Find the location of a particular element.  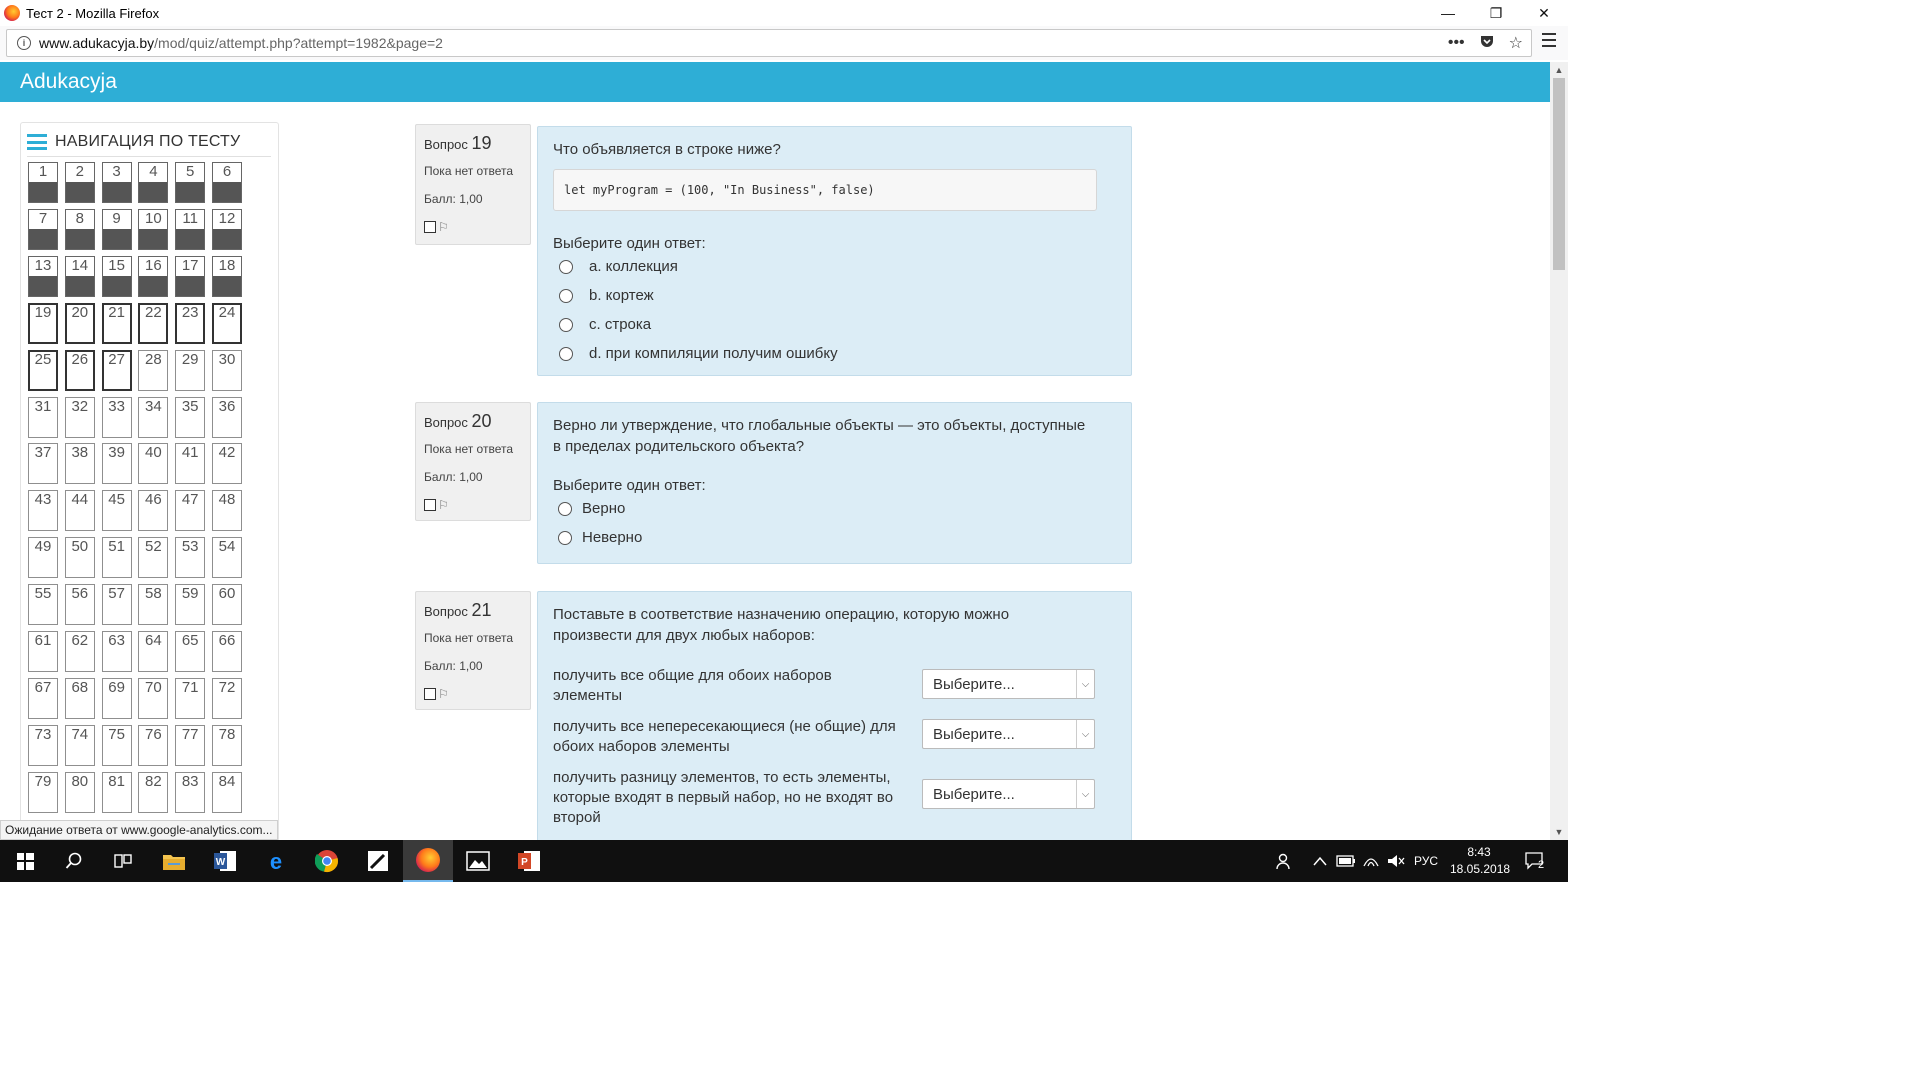

question-nav-button: 68 is located at coordinates (79, 698).